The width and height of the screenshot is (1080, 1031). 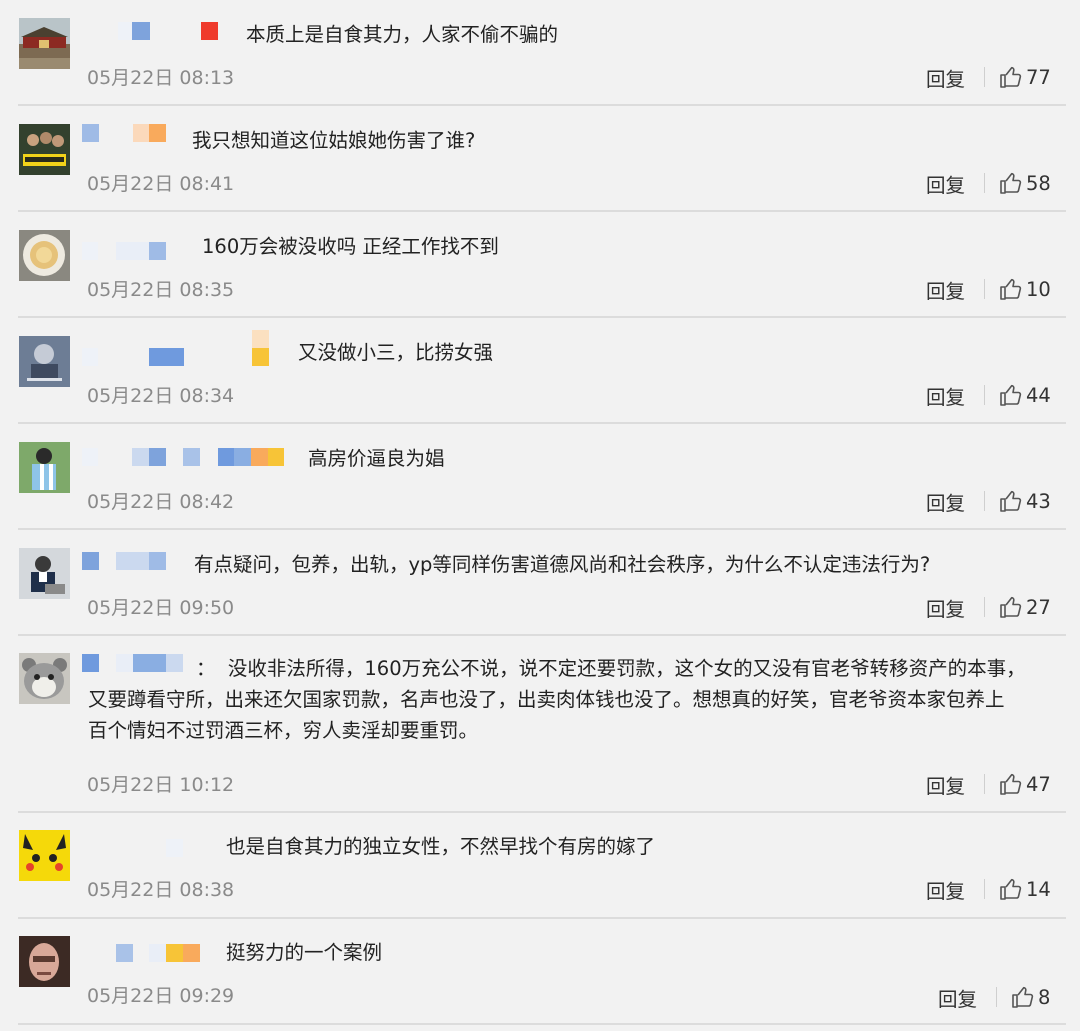 I want to click on comment-item: 本质上是自食其力，人家不偷不骗的 05月22日 08:13 回复 77, so click(x=540, y=53).